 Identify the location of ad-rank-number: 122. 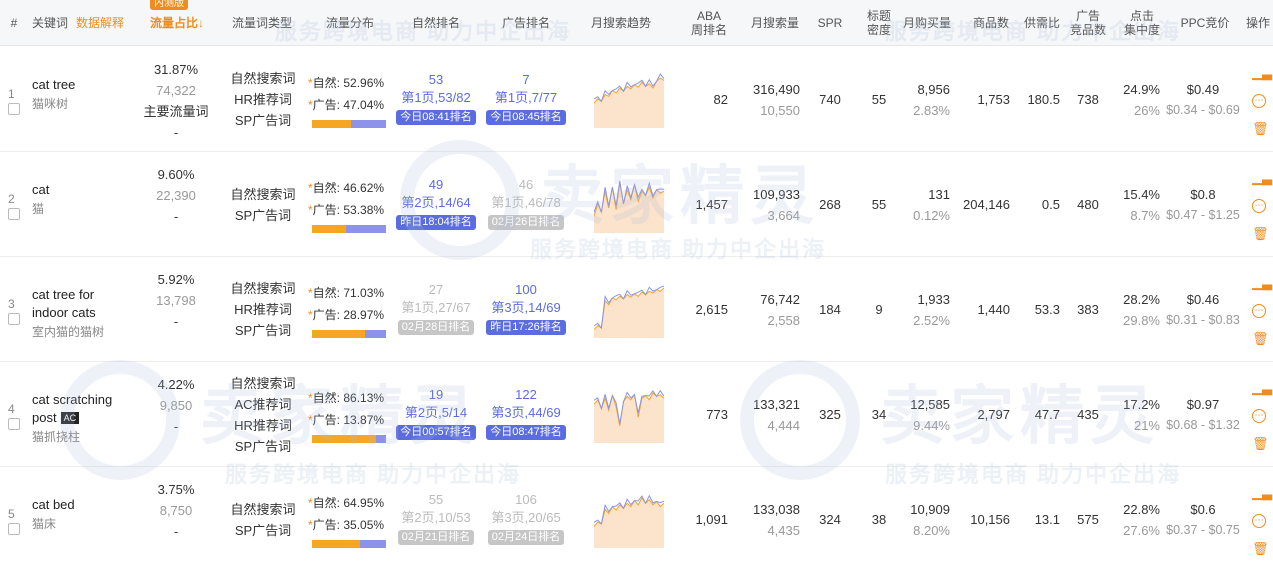
(526, 394).